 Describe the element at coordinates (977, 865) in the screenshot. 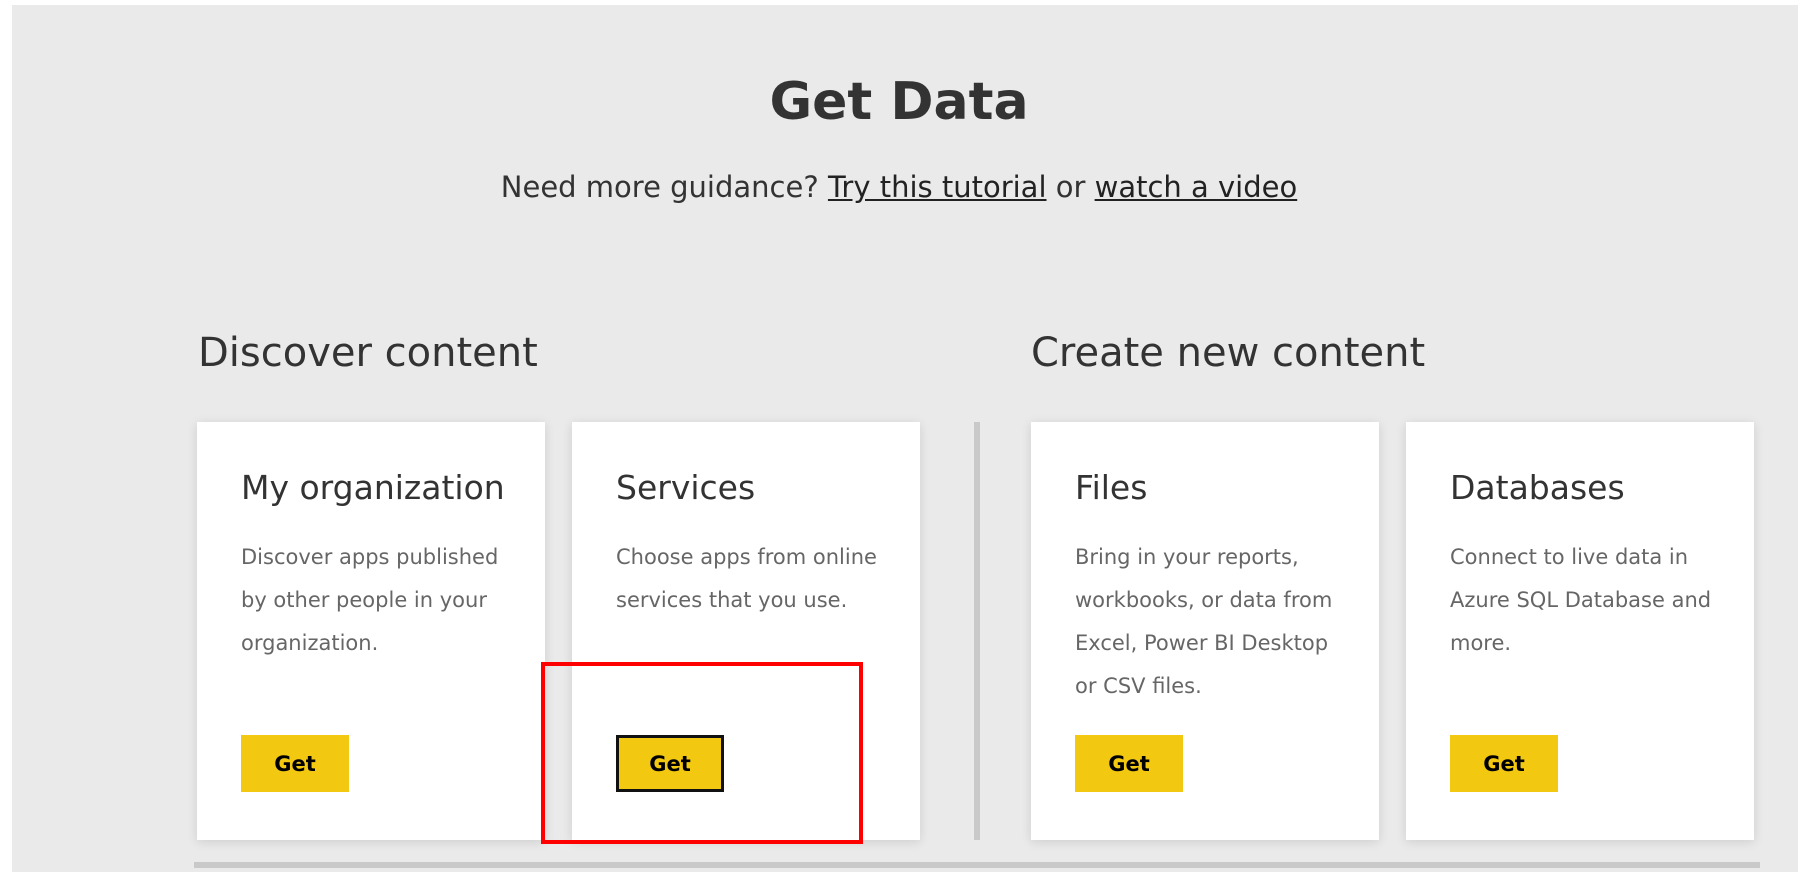

I see `bottom-divider` at that location.